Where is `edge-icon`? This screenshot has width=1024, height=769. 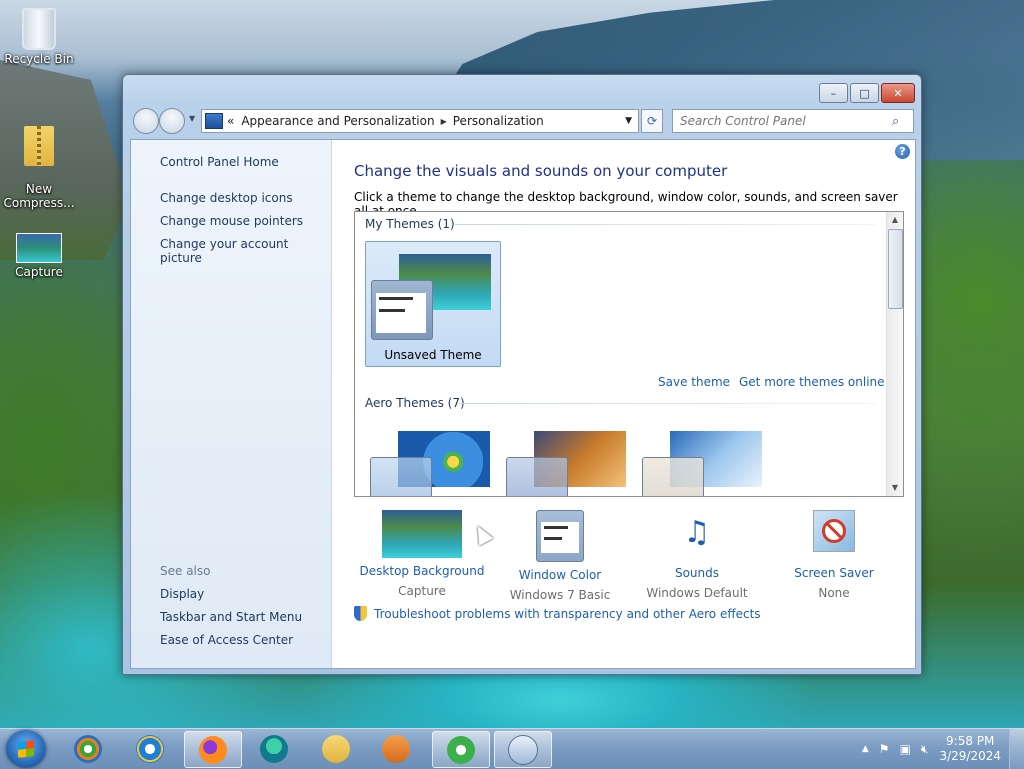
edge-icon is located at coordinates (274, 748).